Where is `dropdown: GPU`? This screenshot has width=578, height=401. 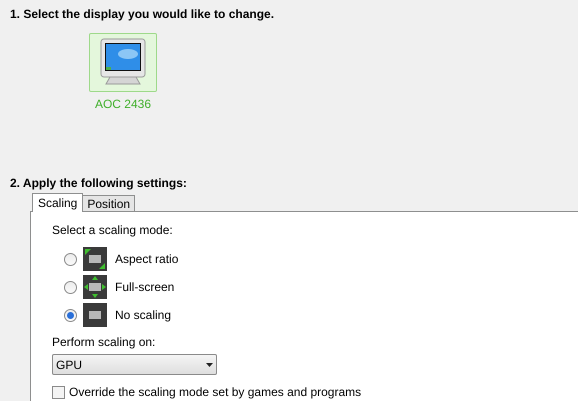
dropdown: GPU is located at coordinates (134, 364).